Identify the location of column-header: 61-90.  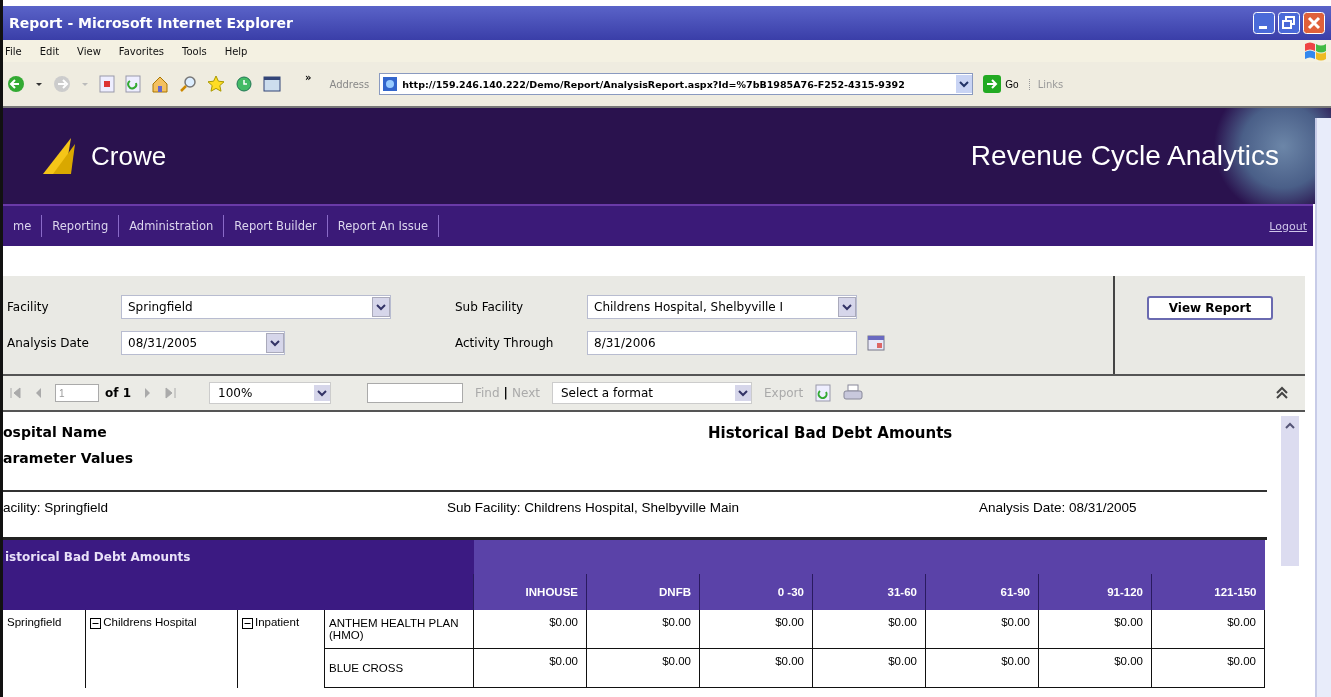
(982, 592).